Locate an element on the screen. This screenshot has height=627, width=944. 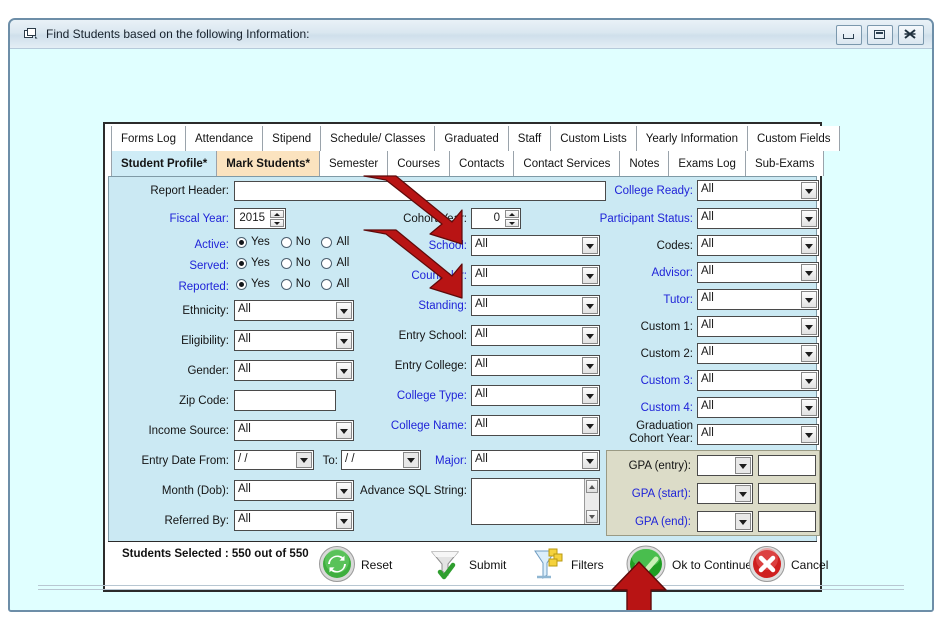
gpa-end-value-input is located at coordinates (787, 521).